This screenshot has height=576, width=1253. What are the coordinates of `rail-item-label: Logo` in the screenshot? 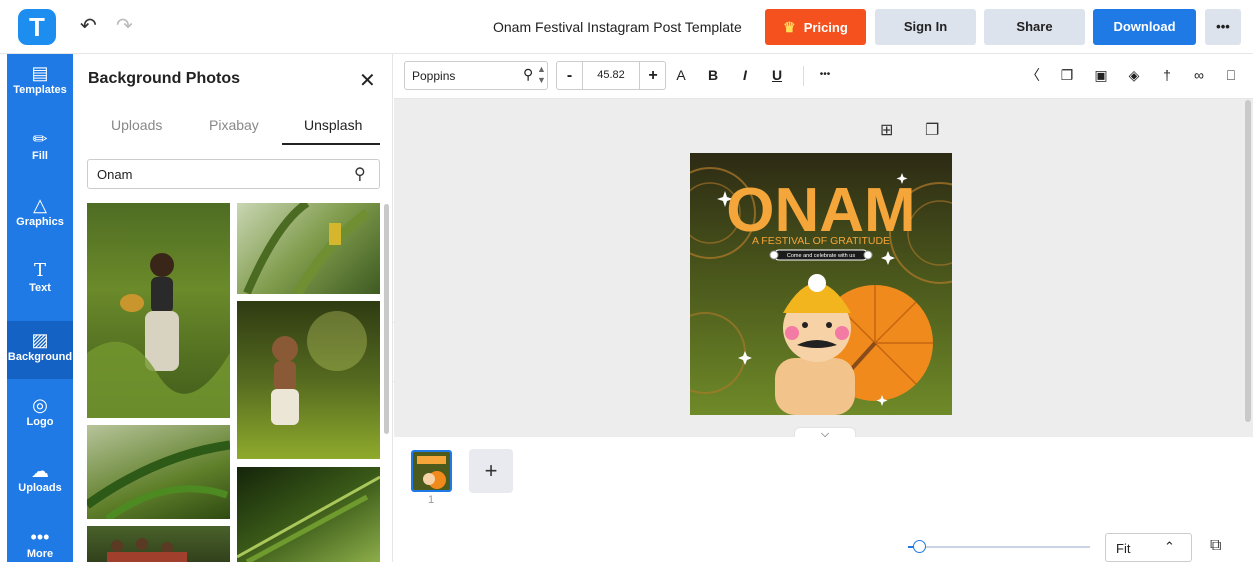 It's located at (40, 422).